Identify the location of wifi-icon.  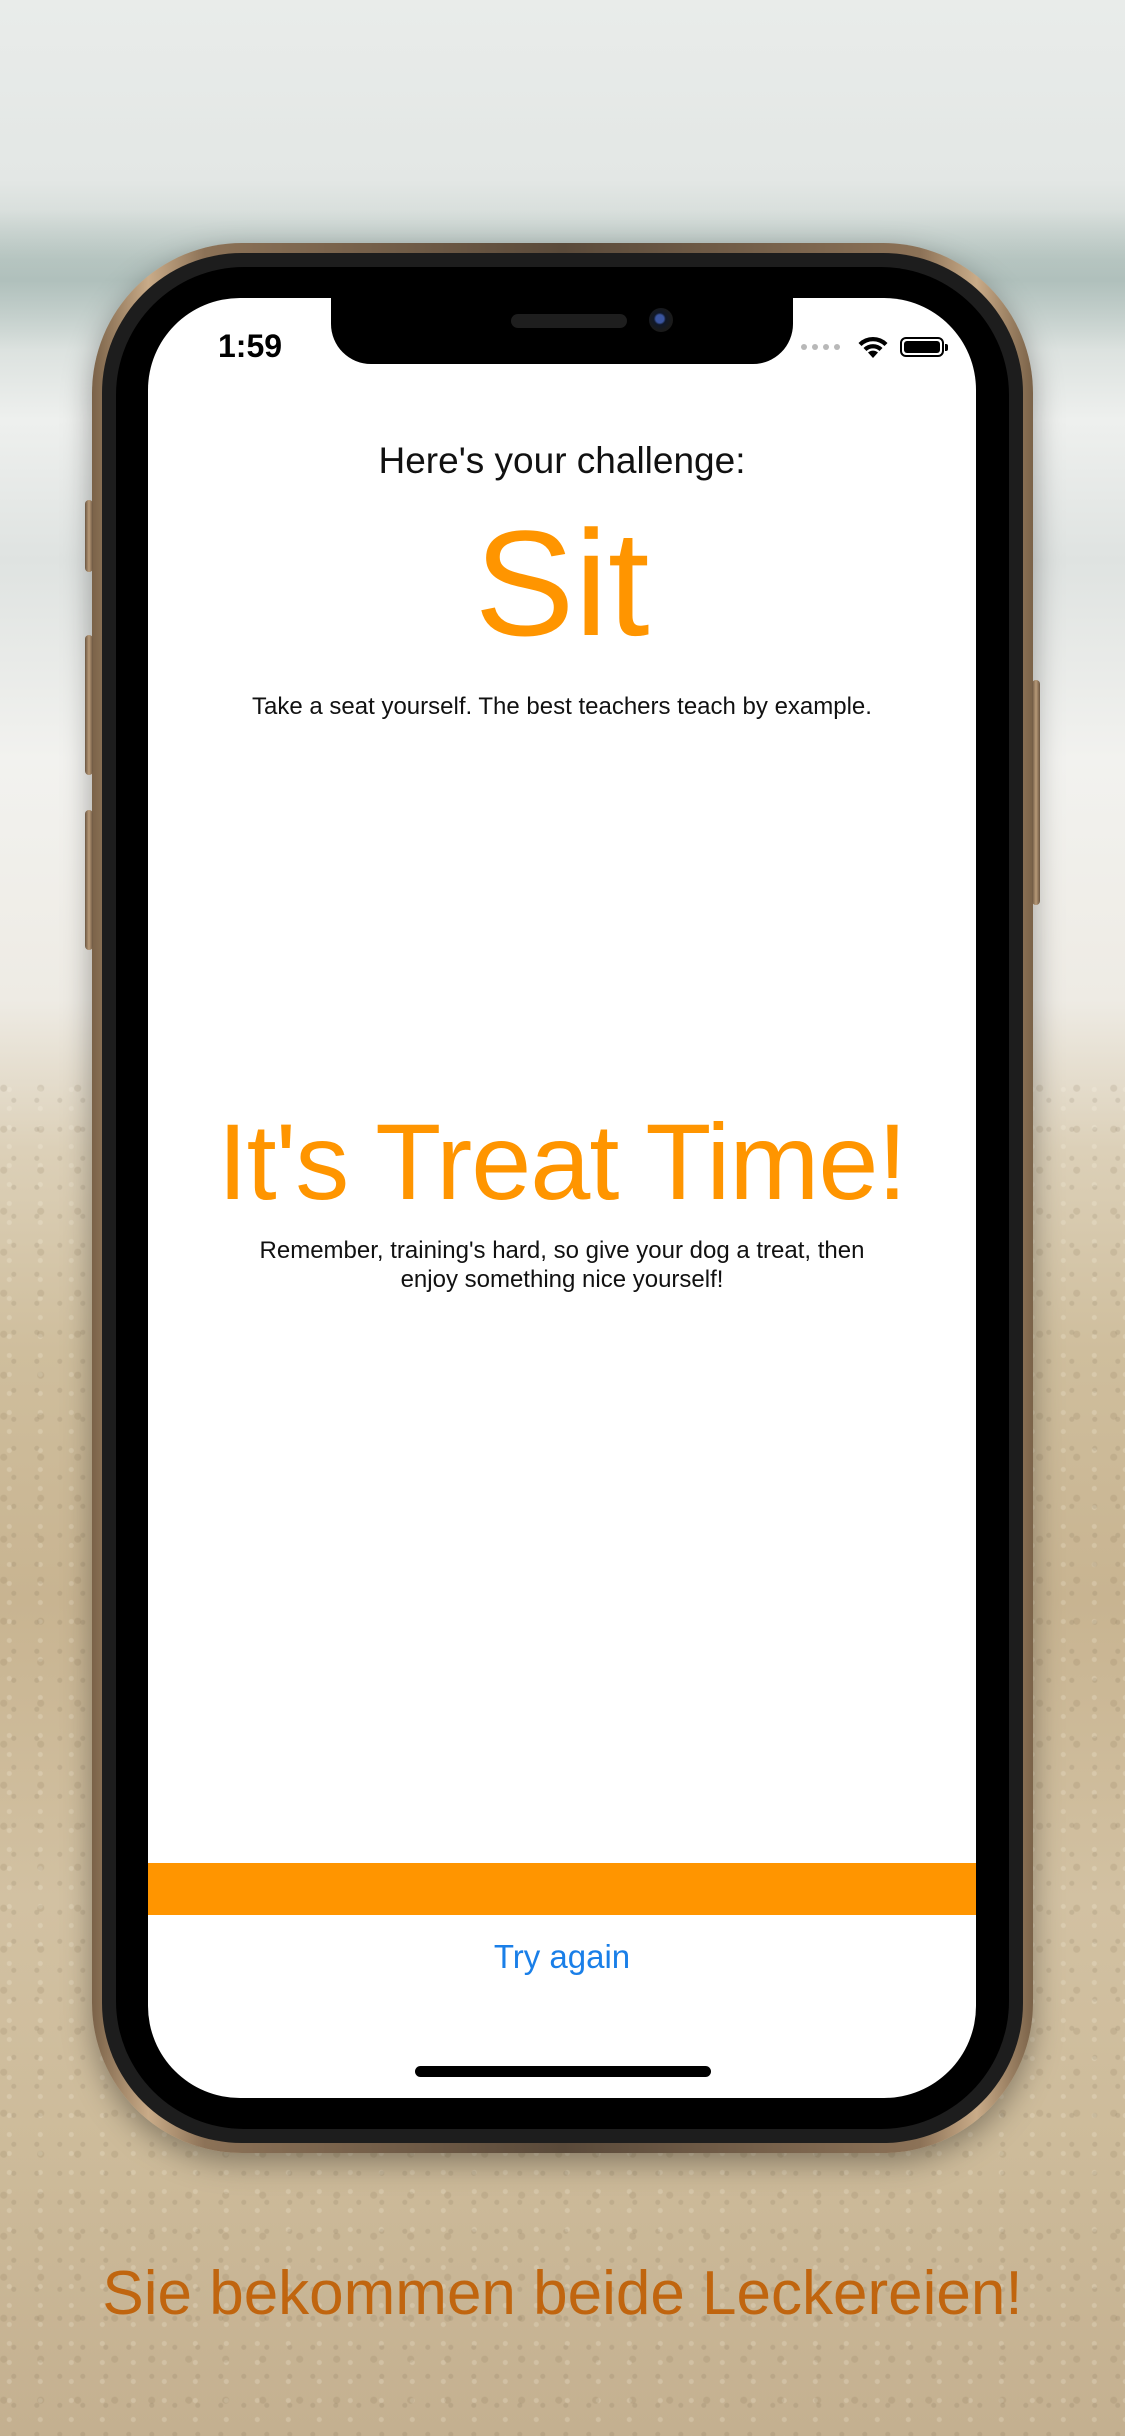
(873, 347).